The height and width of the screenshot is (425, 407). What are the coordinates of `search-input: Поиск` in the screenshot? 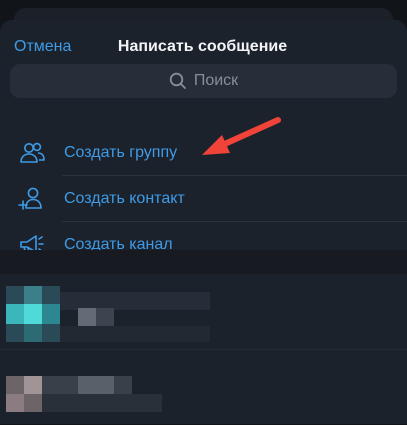 It's located at (203, 81).